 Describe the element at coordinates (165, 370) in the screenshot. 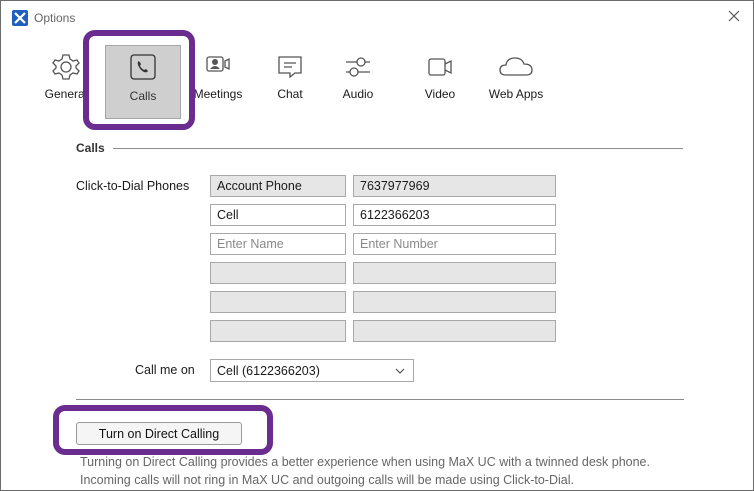

I see `call-me-on-label: Call me on` at that location.